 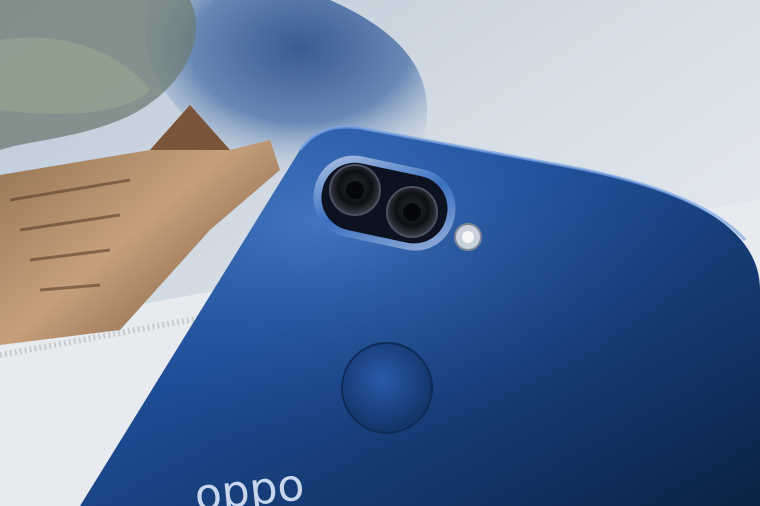 I want to click on second-lens-center, so click(x=412, y=212).